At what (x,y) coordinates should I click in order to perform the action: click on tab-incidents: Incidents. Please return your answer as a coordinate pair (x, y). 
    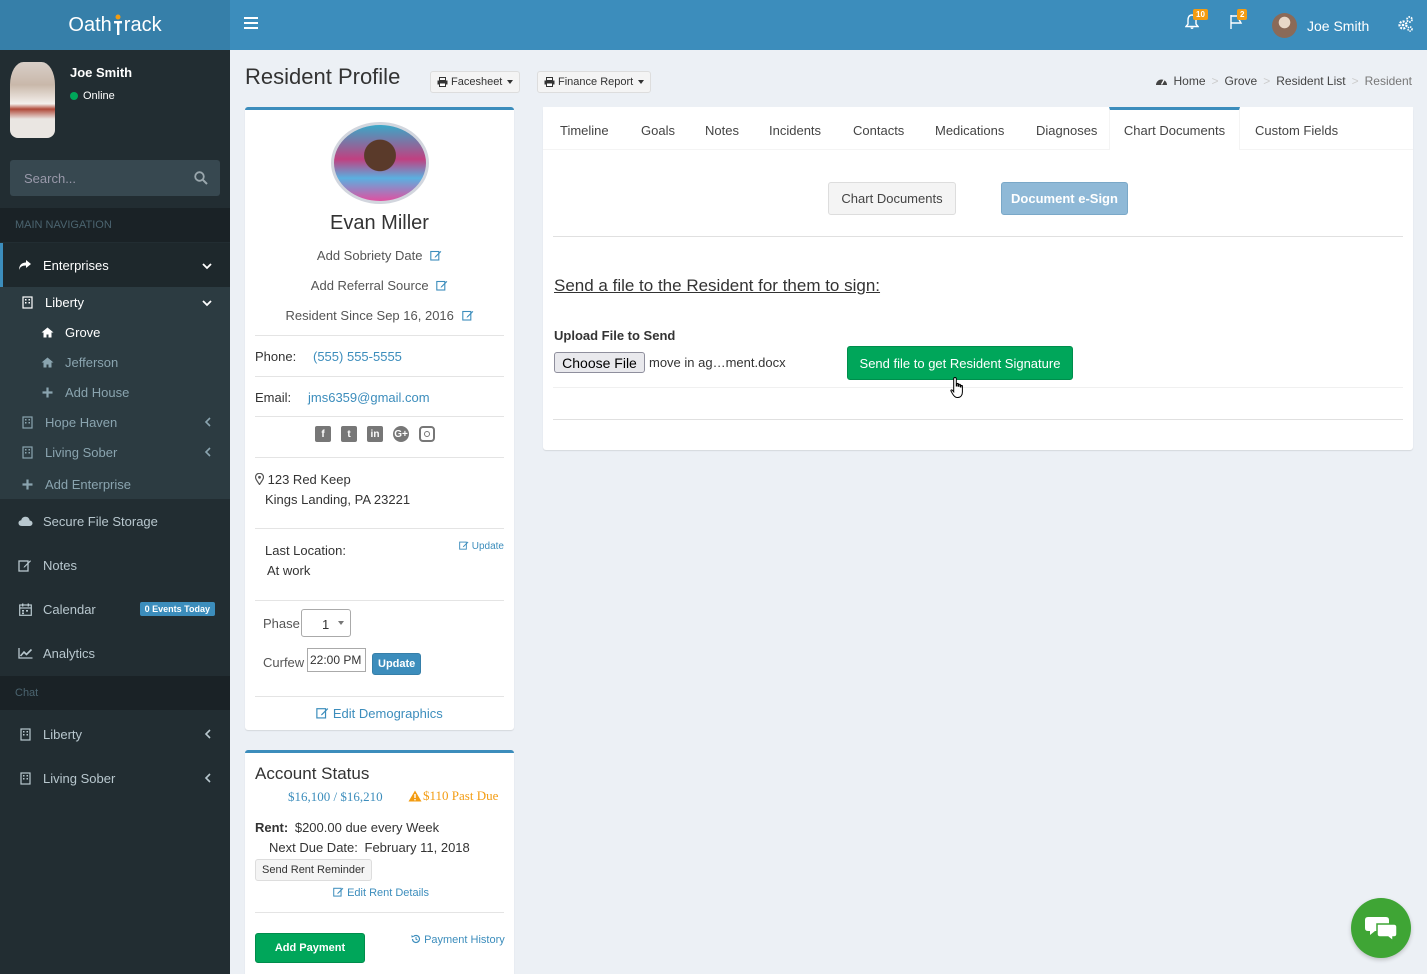
    Looking at the image, I should click on (795, 128).